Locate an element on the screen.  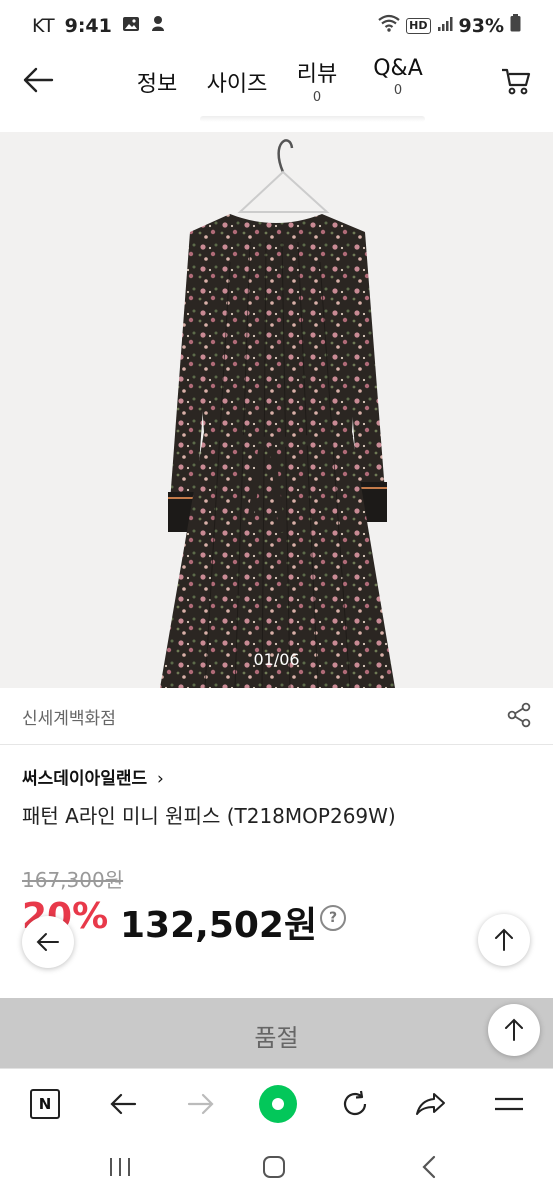
wifi-icon is located at coordinates (389, 25).